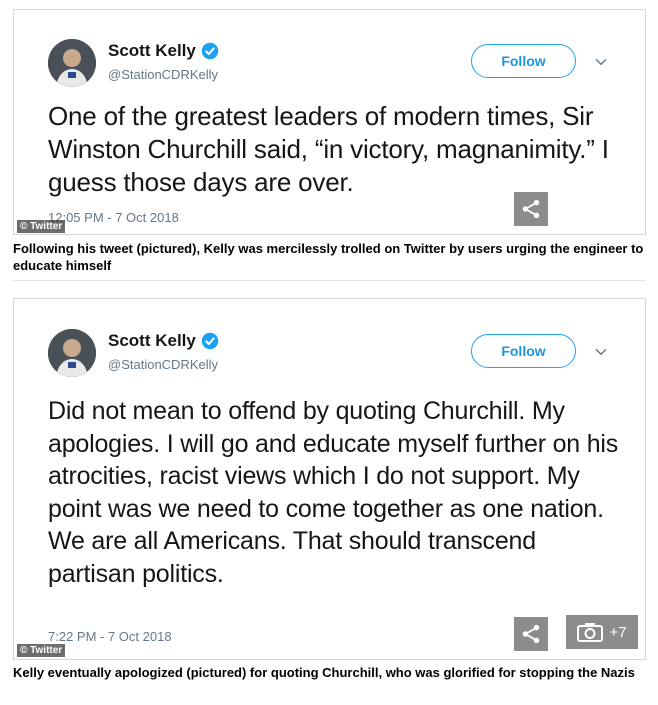  What do you see at coordinates (110, 636) in the screenshot?
I see `tweet-timestamp: 7:22 PM - 7 Oct 2018` at bounding box center [110, 636].